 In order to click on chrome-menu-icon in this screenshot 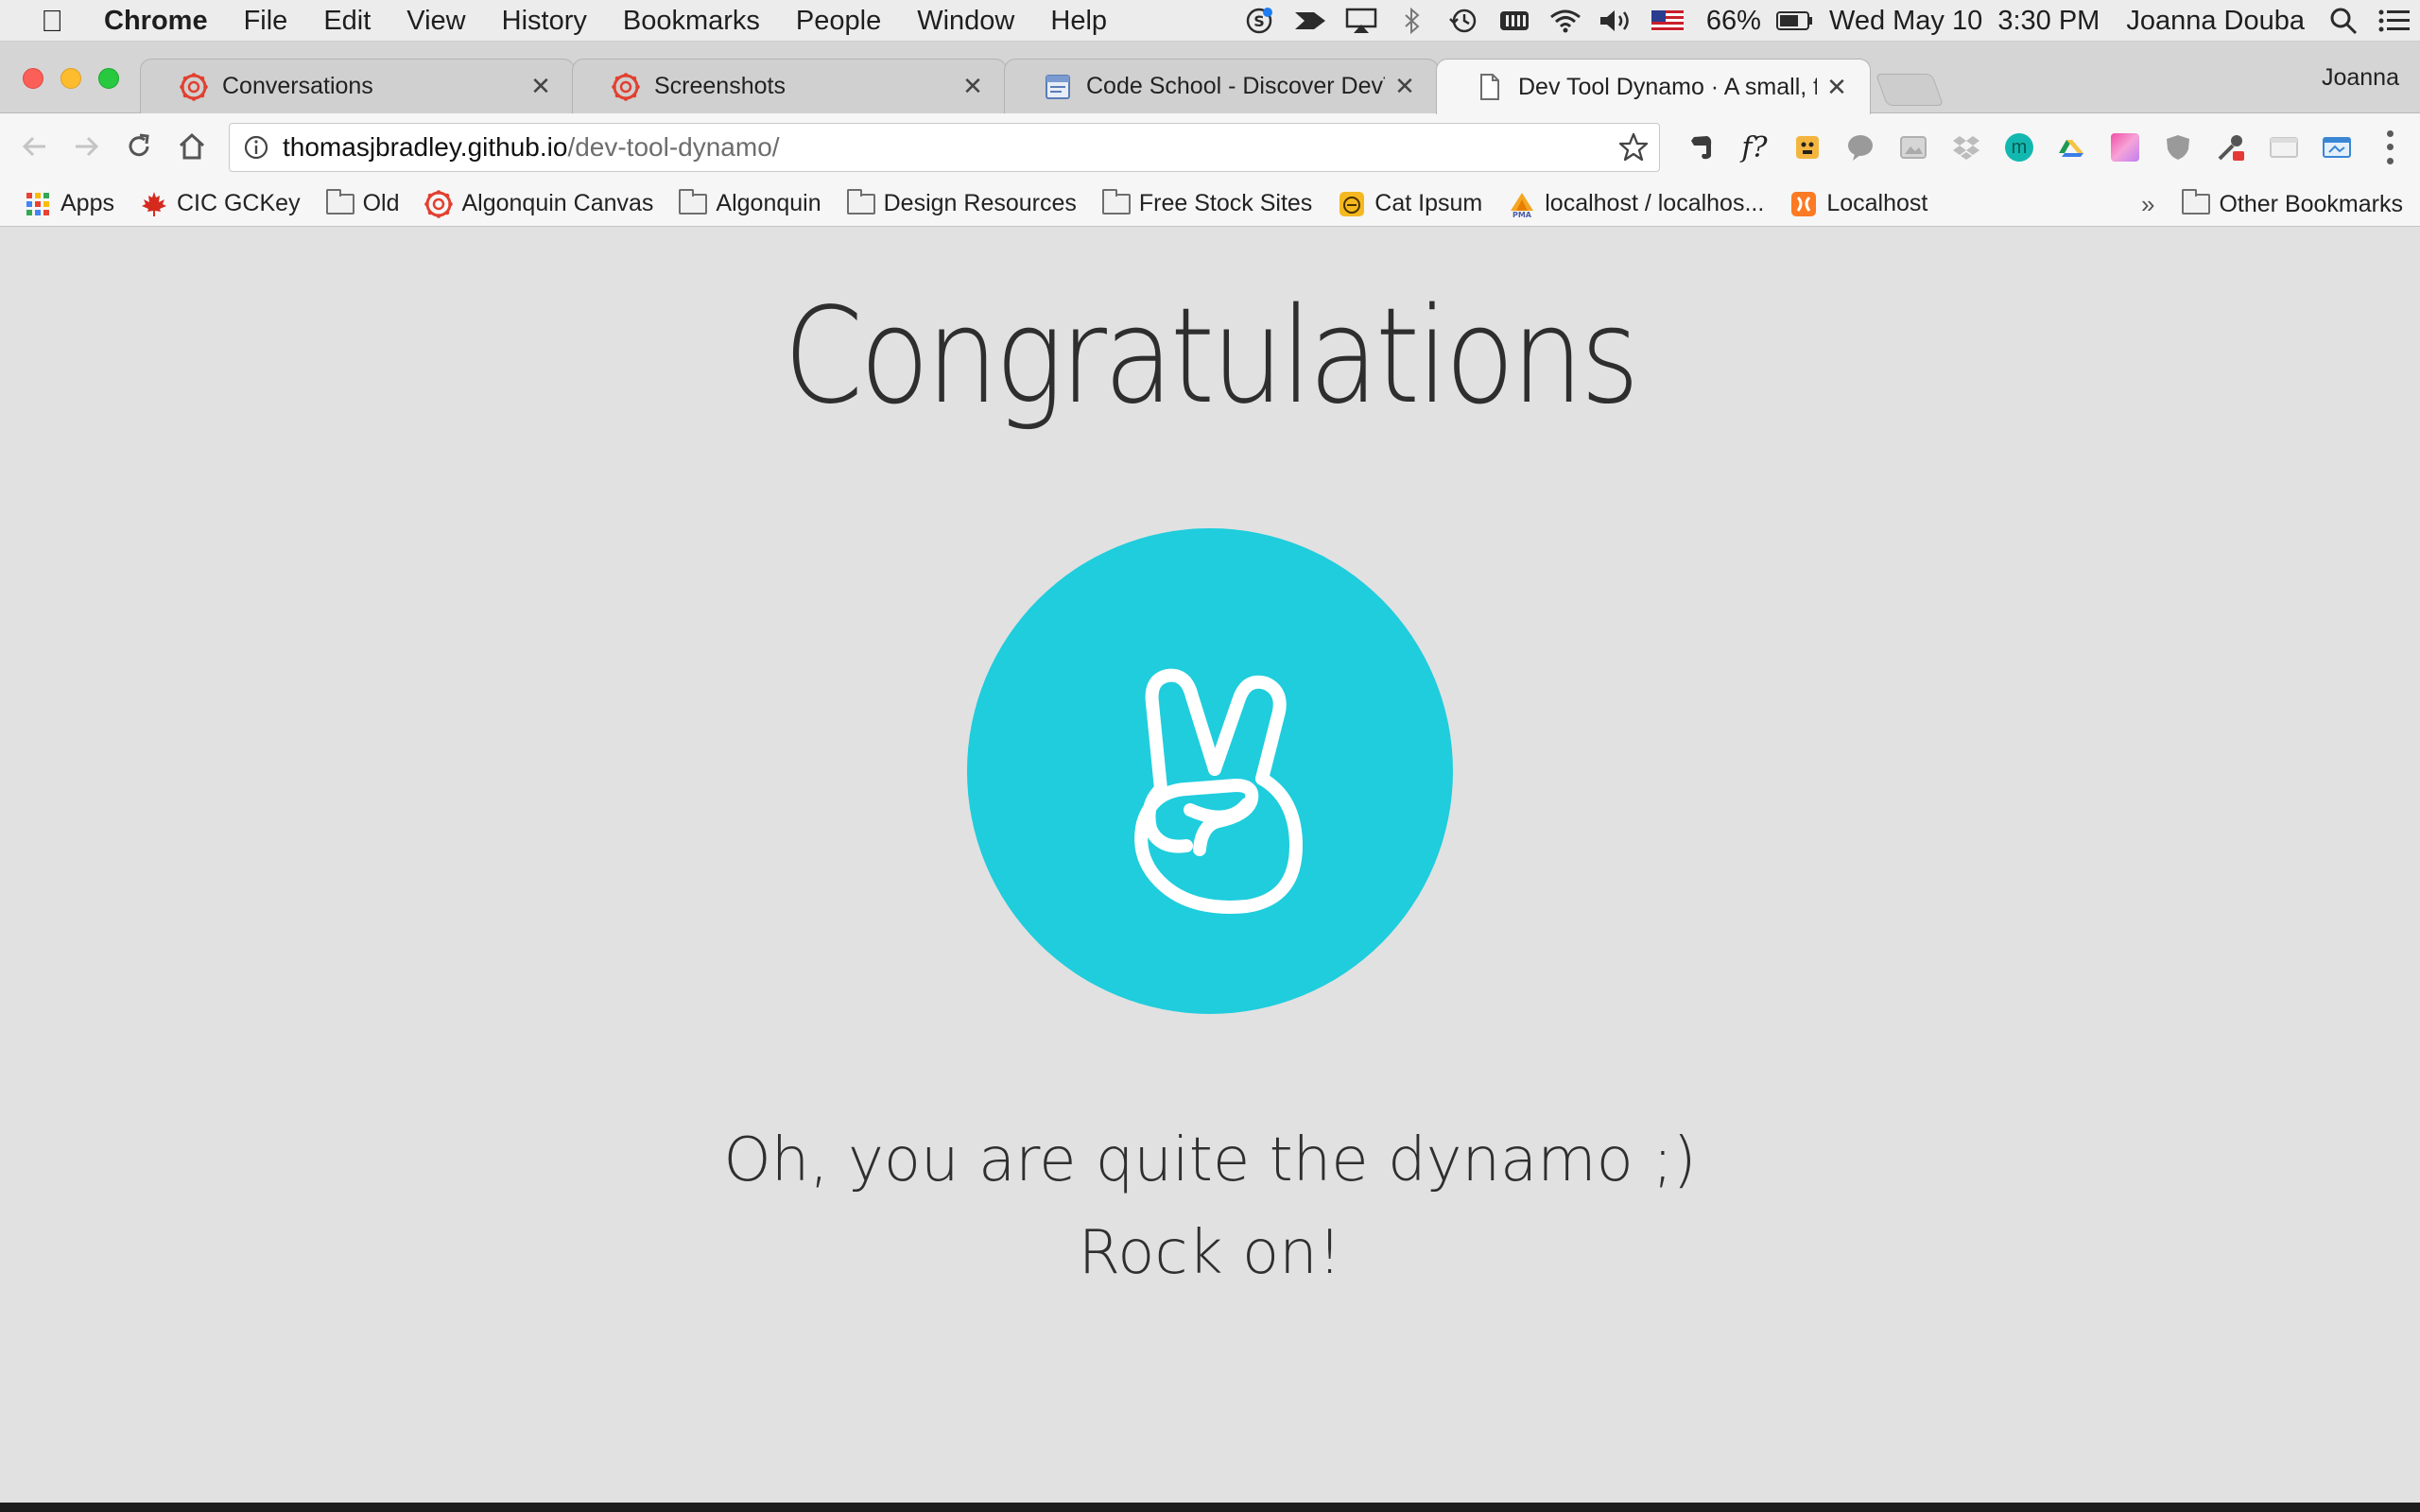, I will do `click(2389, 147)`.